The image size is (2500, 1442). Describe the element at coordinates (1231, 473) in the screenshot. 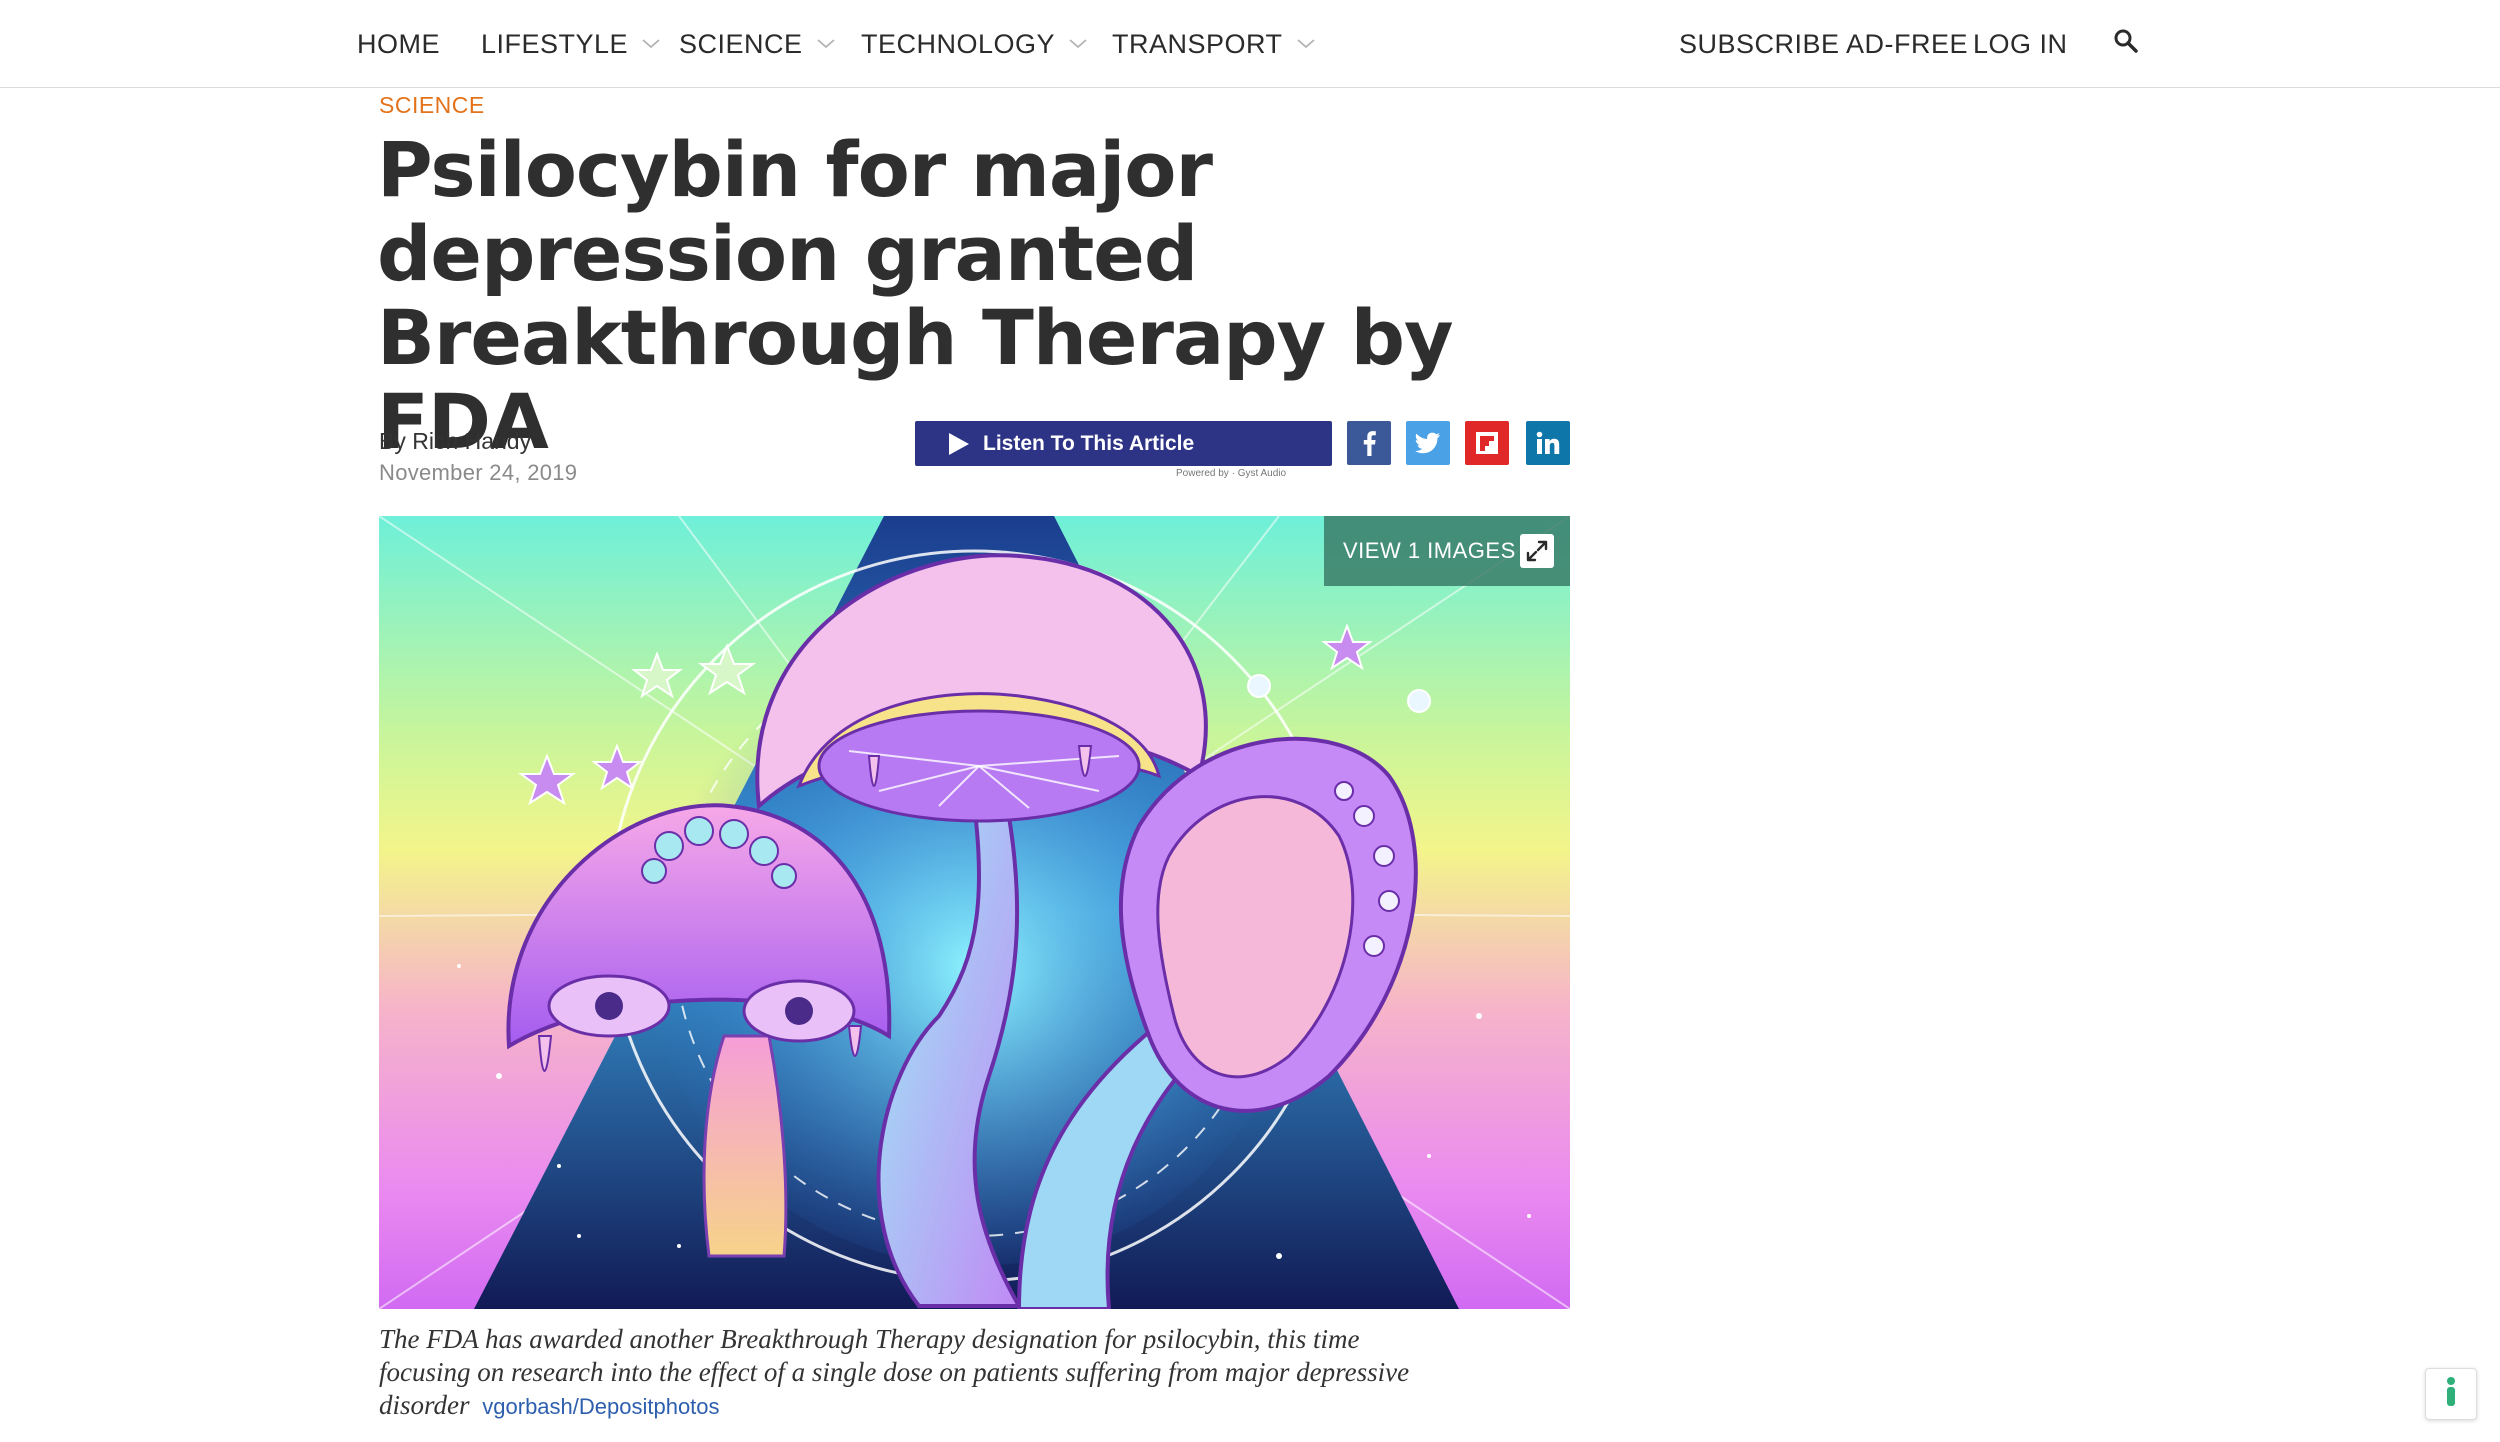

I see `powered-by-gyst-audio: Powered by · Gyst Audio` at that location.